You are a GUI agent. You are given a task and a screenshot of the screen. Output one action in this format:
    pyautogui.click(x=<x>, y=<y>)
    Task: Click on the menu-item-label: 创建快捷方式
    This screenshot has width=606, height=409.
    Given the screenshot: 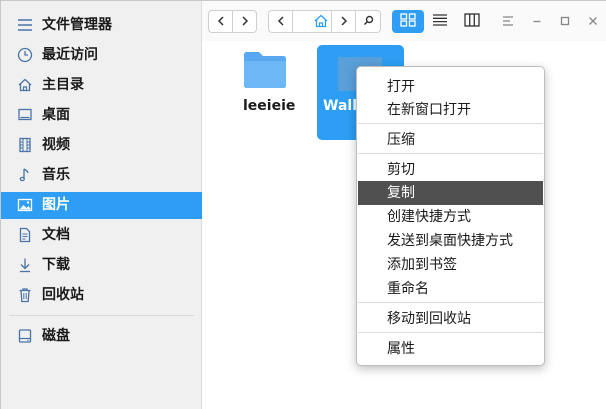 What is the action you would take?
    pyautogui.click(x=429, y=217)
    